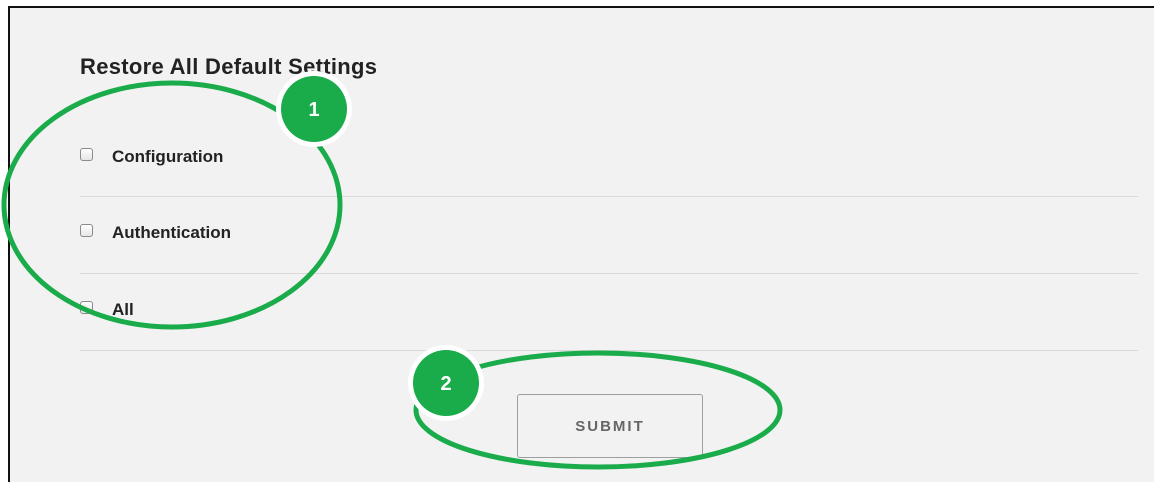  I want to click on option-authentication: Authentication, so click(155, 231).